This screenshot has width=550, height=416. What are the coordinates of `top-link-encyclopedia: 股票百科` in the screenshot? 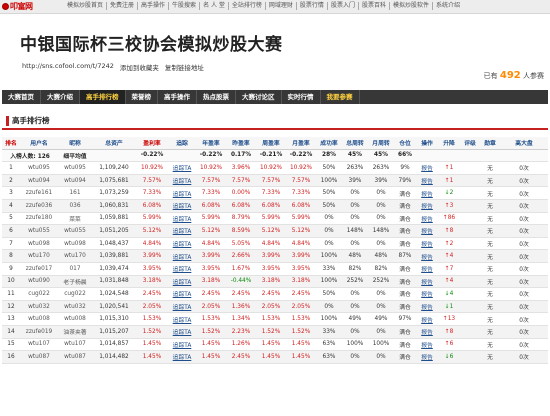 It's located at (374, 6).